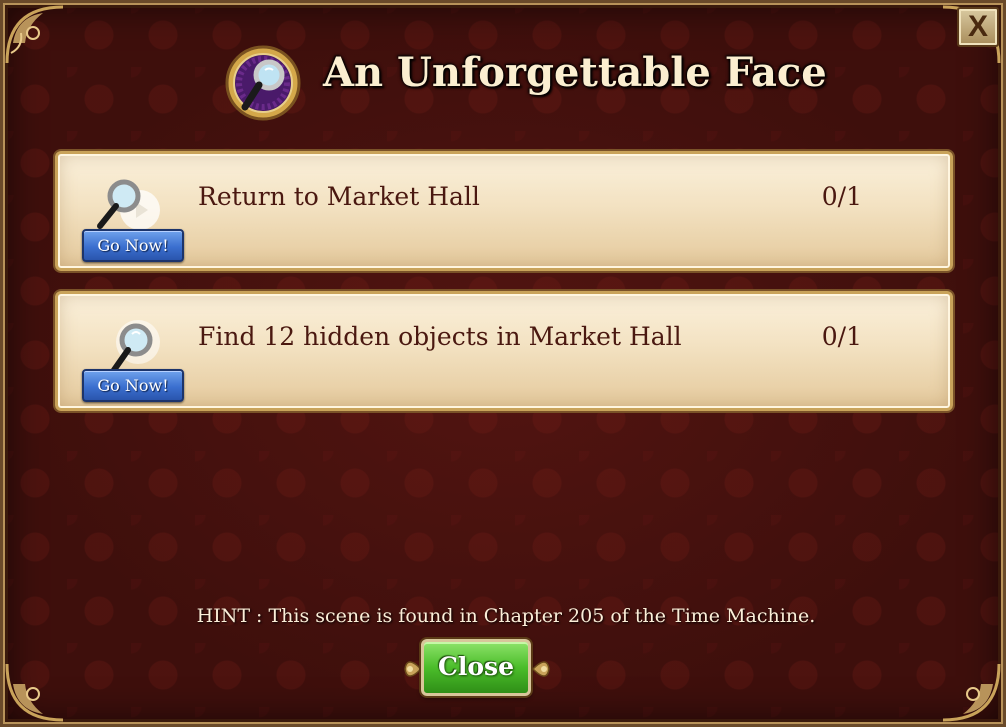 The image size is (1006, 727). Describe the element at coordinates (575, 72) in the screenshot. I see `dialog-title: An Unforgettable Face` at that location.